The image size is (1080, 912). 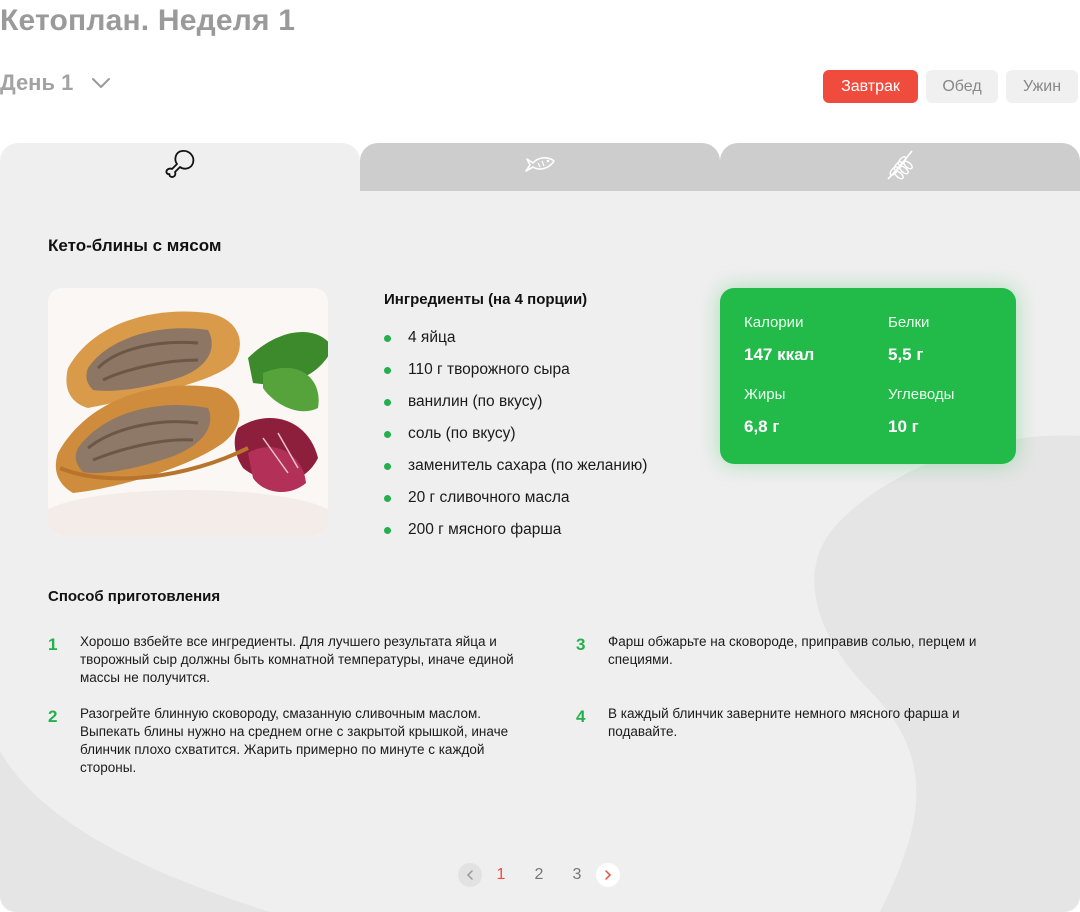 What do you see at coordinates (577, 875) in the screenshot?
I see `page-3-link: 3` at bounding box center [577, 875].